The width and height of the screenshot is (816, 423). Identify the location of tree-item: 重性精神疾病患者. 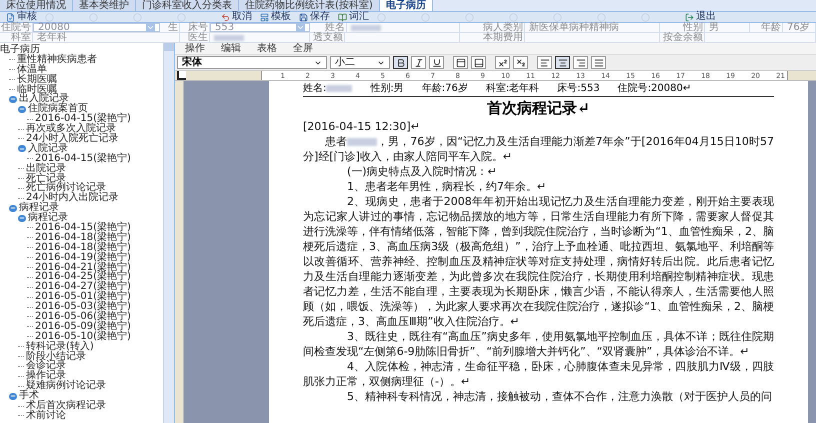
(57, 59).